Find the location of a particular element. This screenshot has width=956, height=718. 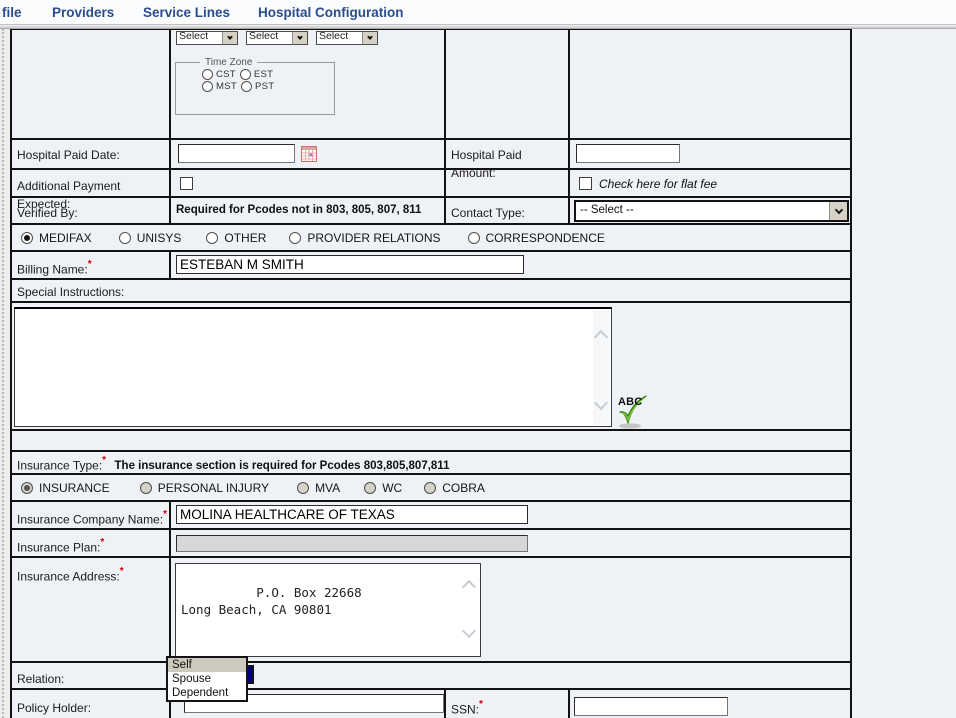

spellcheck-button: ABC is located at coordinates (633, 411).